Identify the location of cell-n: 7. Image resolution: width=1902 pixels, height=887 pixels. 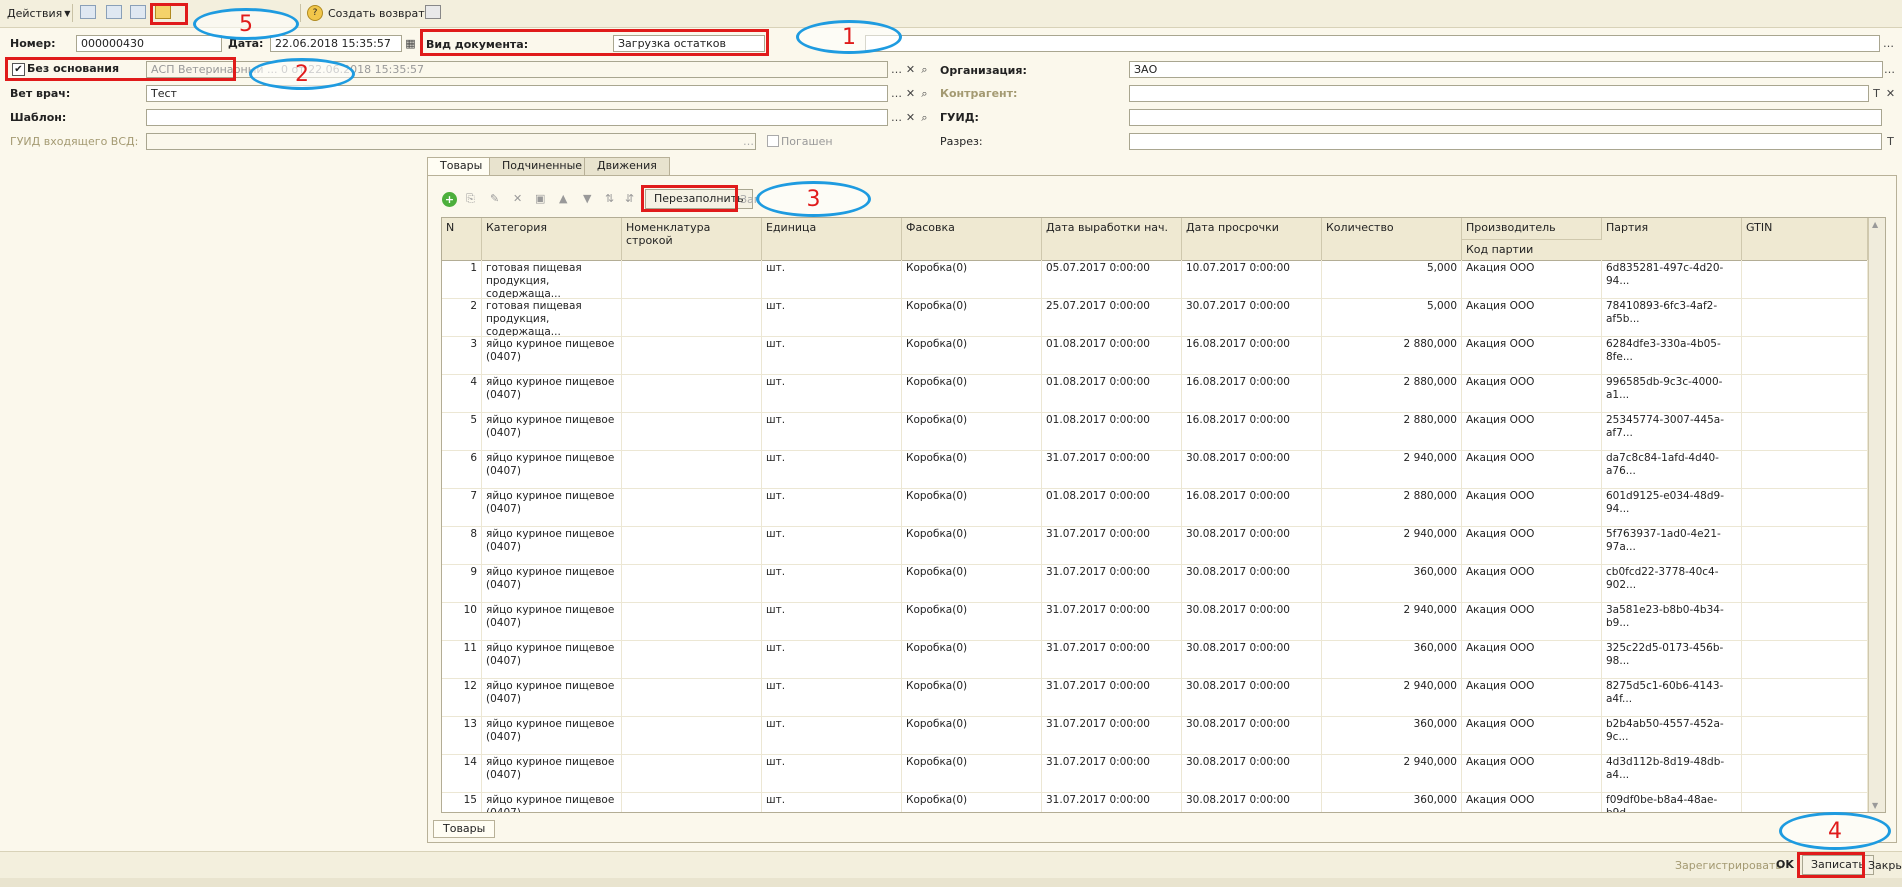
(462, 507).